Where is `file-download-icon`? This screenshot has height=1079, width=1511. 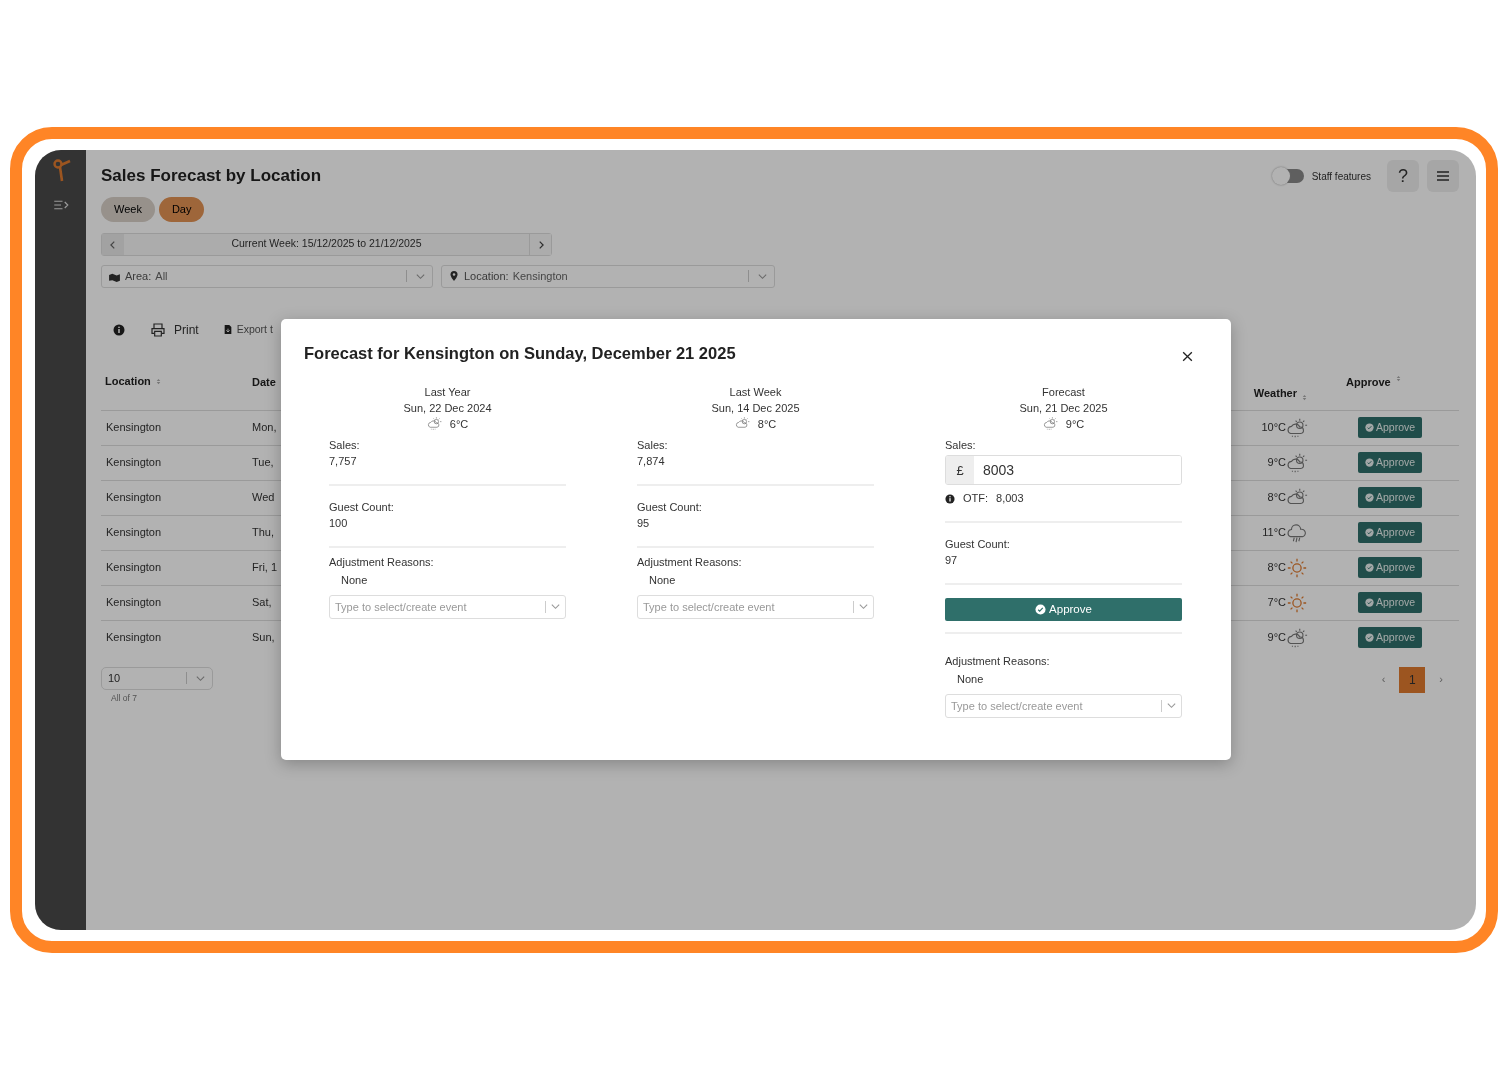 file-download-icon is located at coordinates (227, 329).